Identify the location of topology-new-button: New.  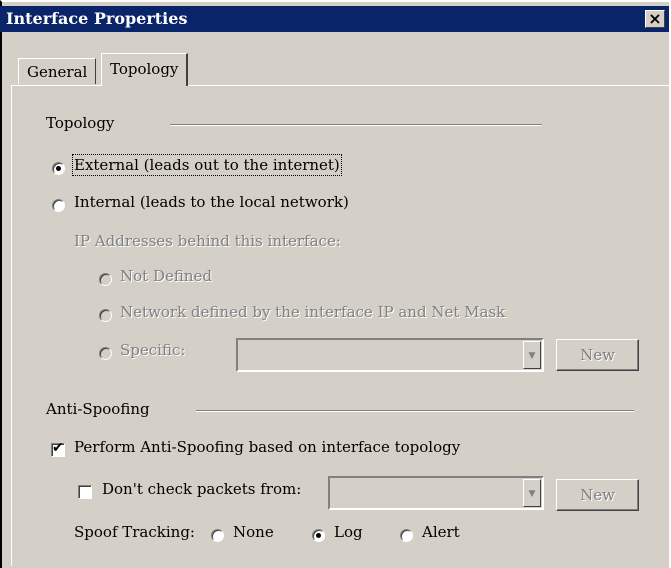
(597, 355).